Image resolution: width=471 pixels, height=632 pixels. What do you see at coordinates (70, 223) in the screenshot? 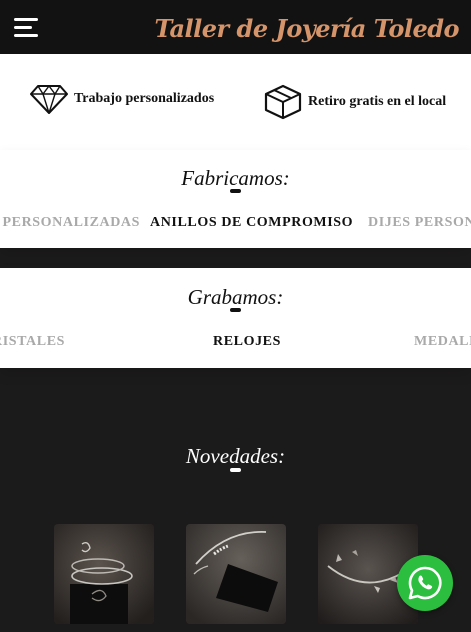
I see `carousel-item: S PERSONALIZADAS` at bounding box center [70, 223].